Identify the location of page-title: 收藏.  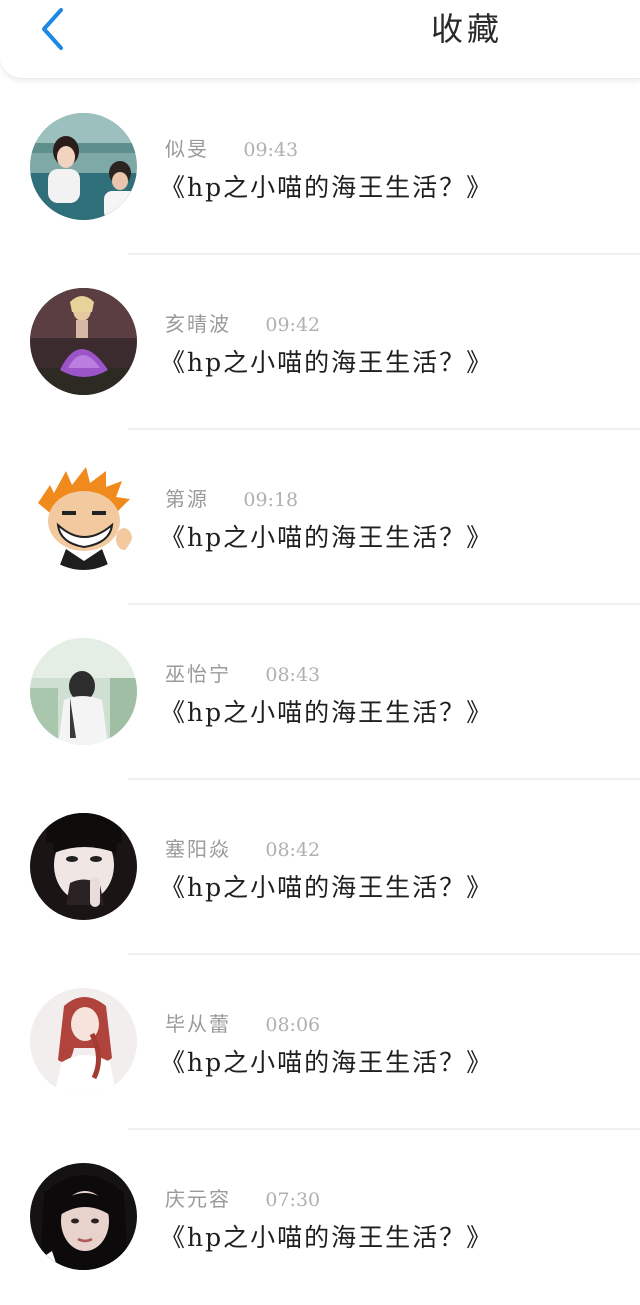
(466, 29).